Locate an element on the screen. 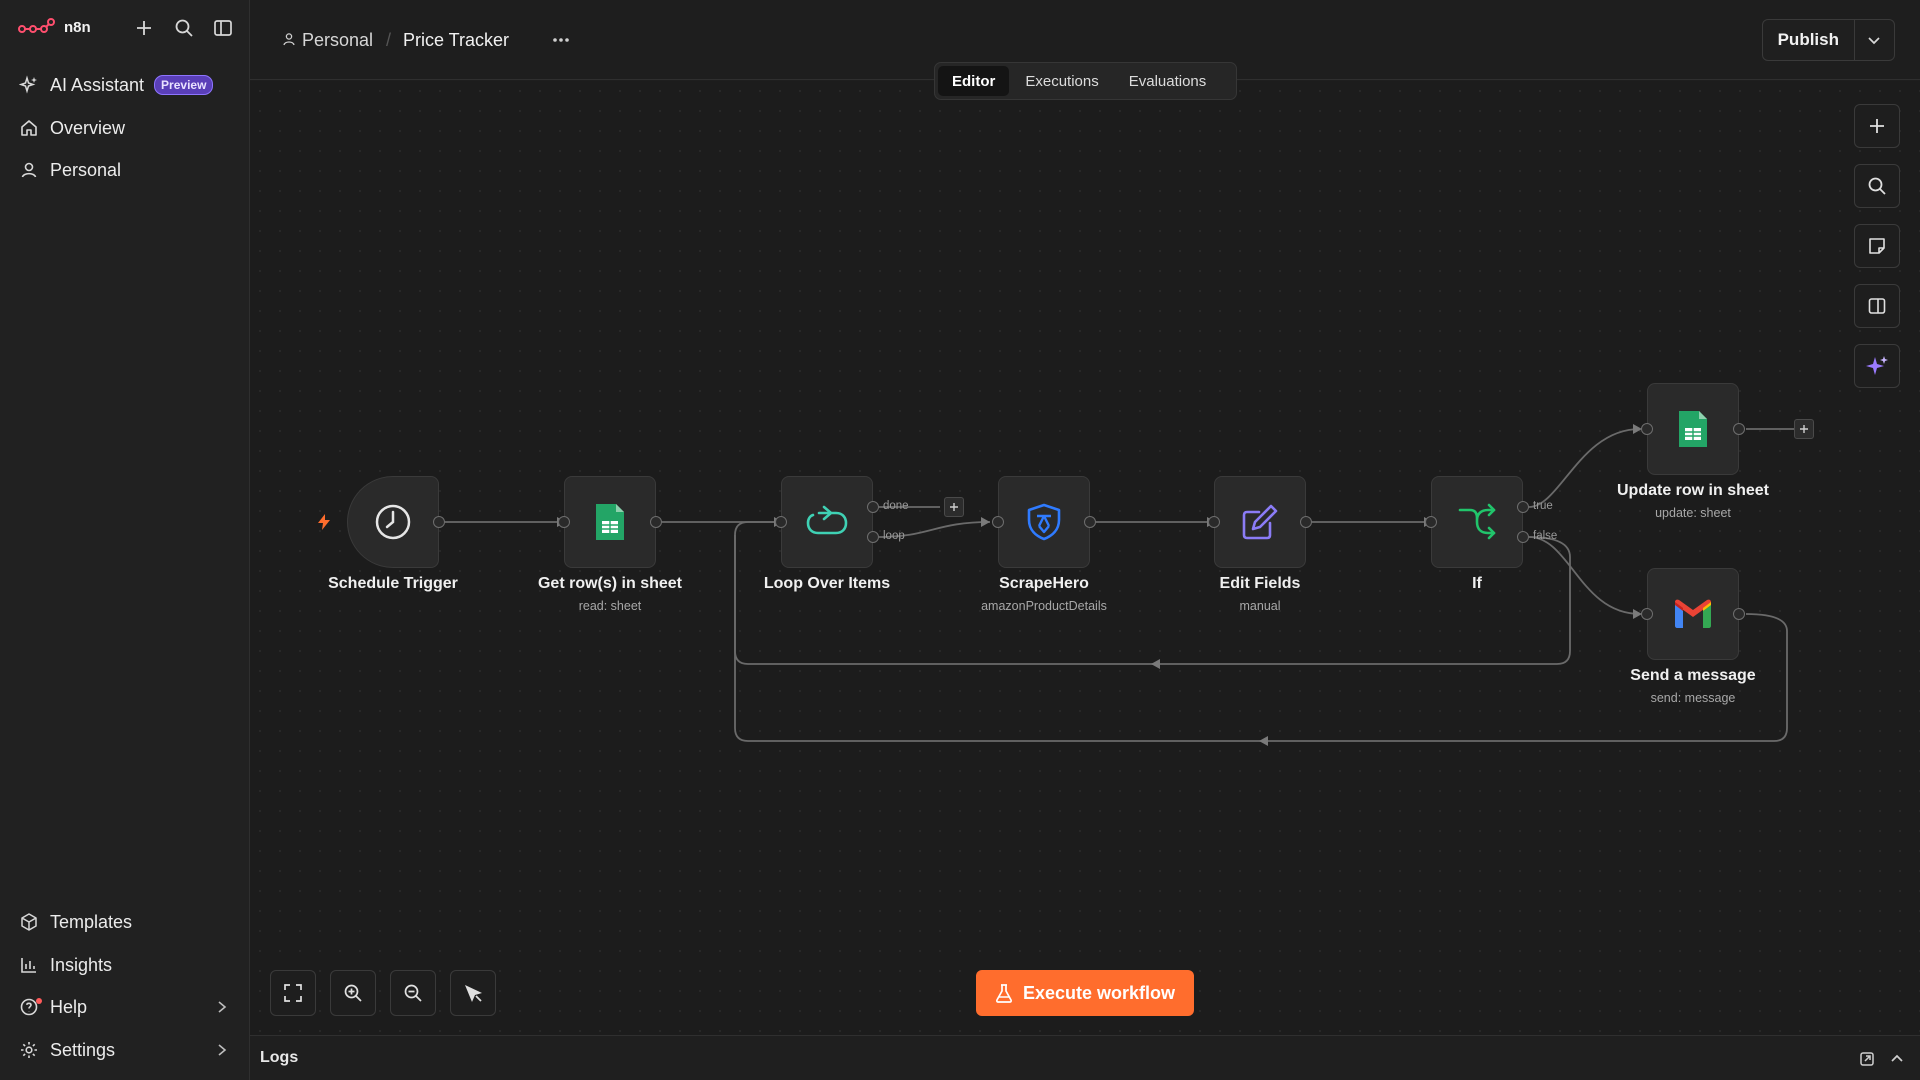 This screenshot has height=1080, width=1920. output-label-done: done is located at coordinates (896, 506).